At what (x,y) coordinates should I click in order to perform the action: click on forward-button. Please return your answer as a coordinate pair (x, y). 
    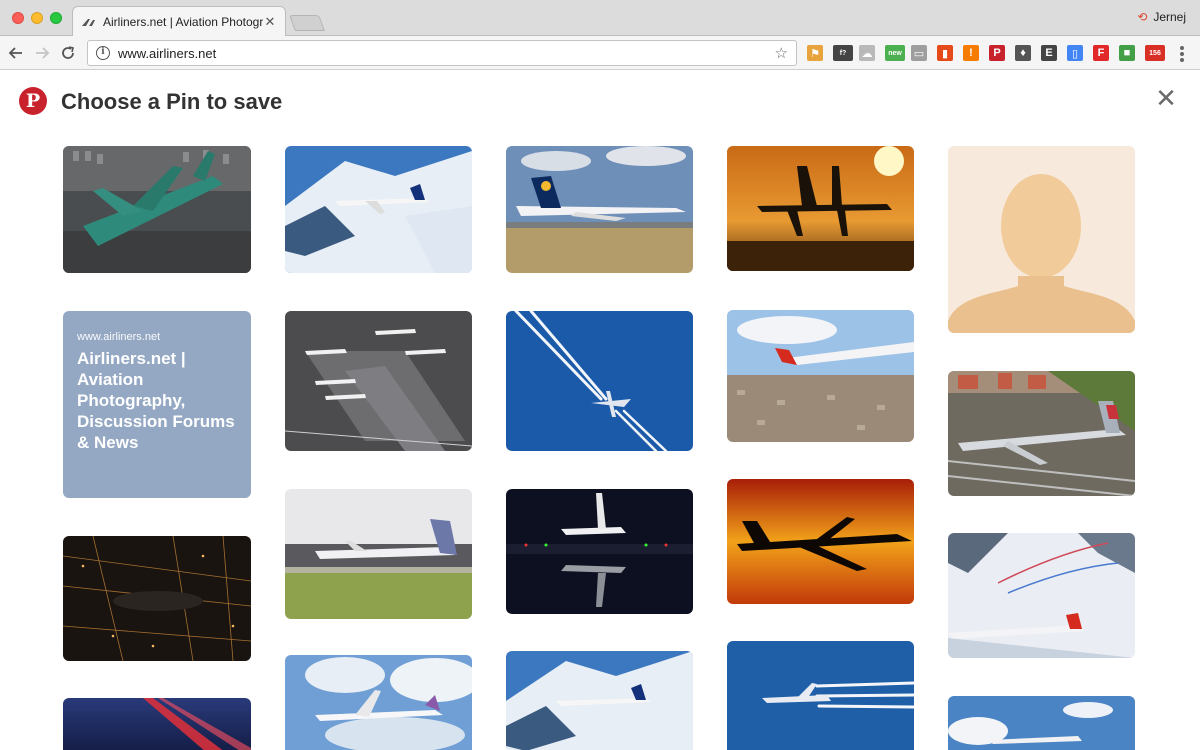
    Looking at the image, I should click on (42, 53).